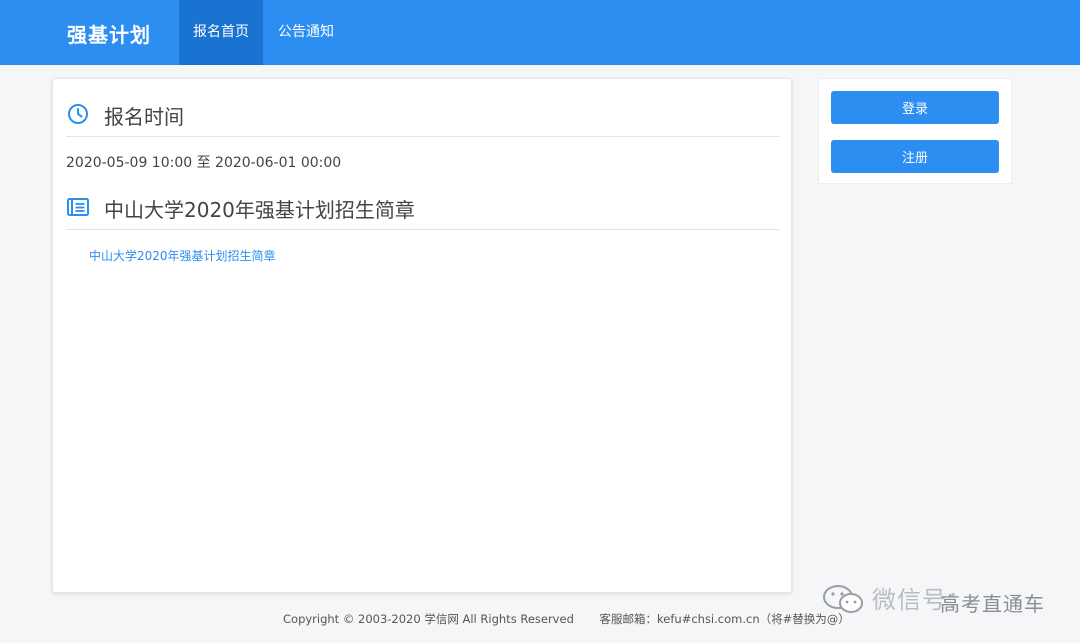 This screenshot has height=643, width=1080. I want to click on registration-time-range: 2020-05-09 10:00 至 2020-06-01 00:00, so click(204, 163).